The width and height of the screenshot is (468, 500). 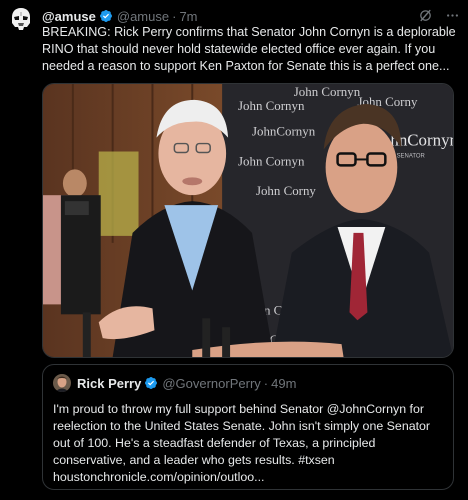 I want to click on grok-icon, so click(x=425, y=15).